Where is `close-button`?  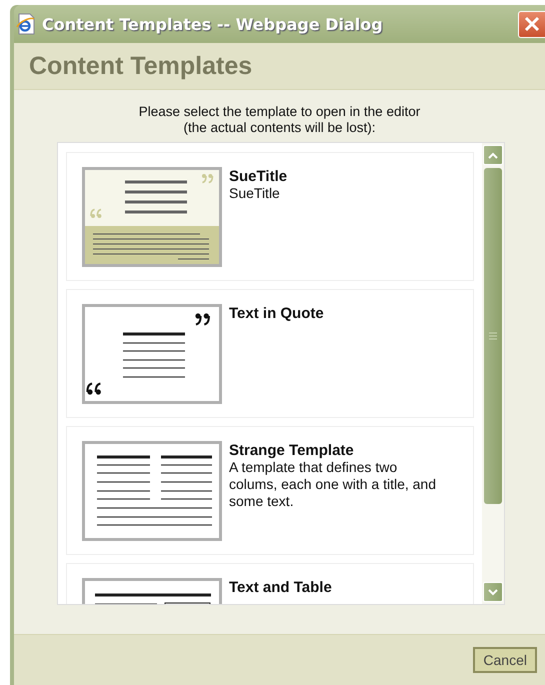
close-button is located at coordinates (531, 24).